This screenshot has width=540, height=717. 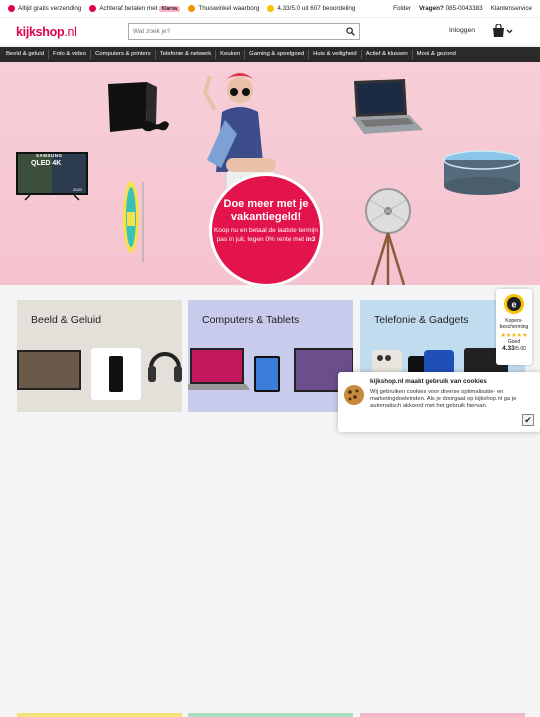 I want to click on promo-title: Doe meer met je vakantiegeld!, so click(x=266, y=210).